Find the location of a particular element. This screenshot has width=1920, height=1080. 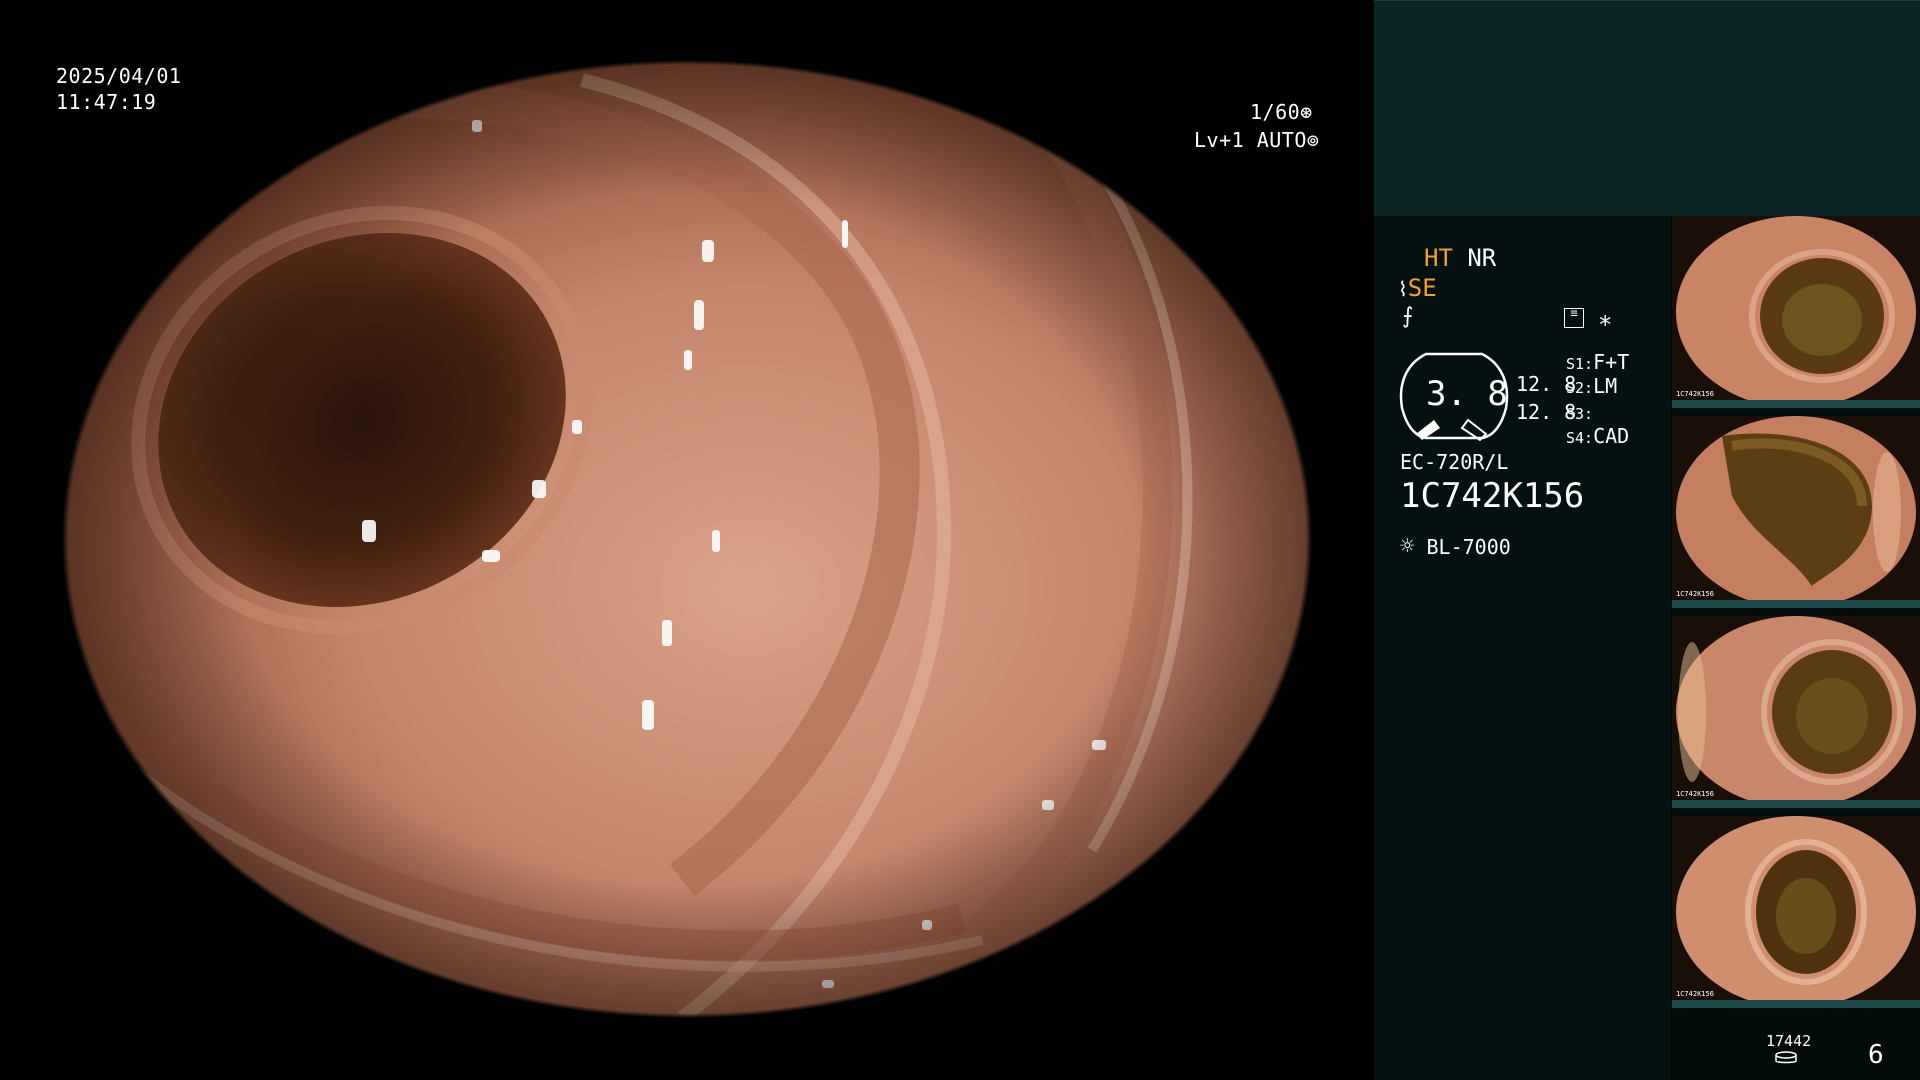

storage-index: 6 is located at coordinates (1876, 1055).